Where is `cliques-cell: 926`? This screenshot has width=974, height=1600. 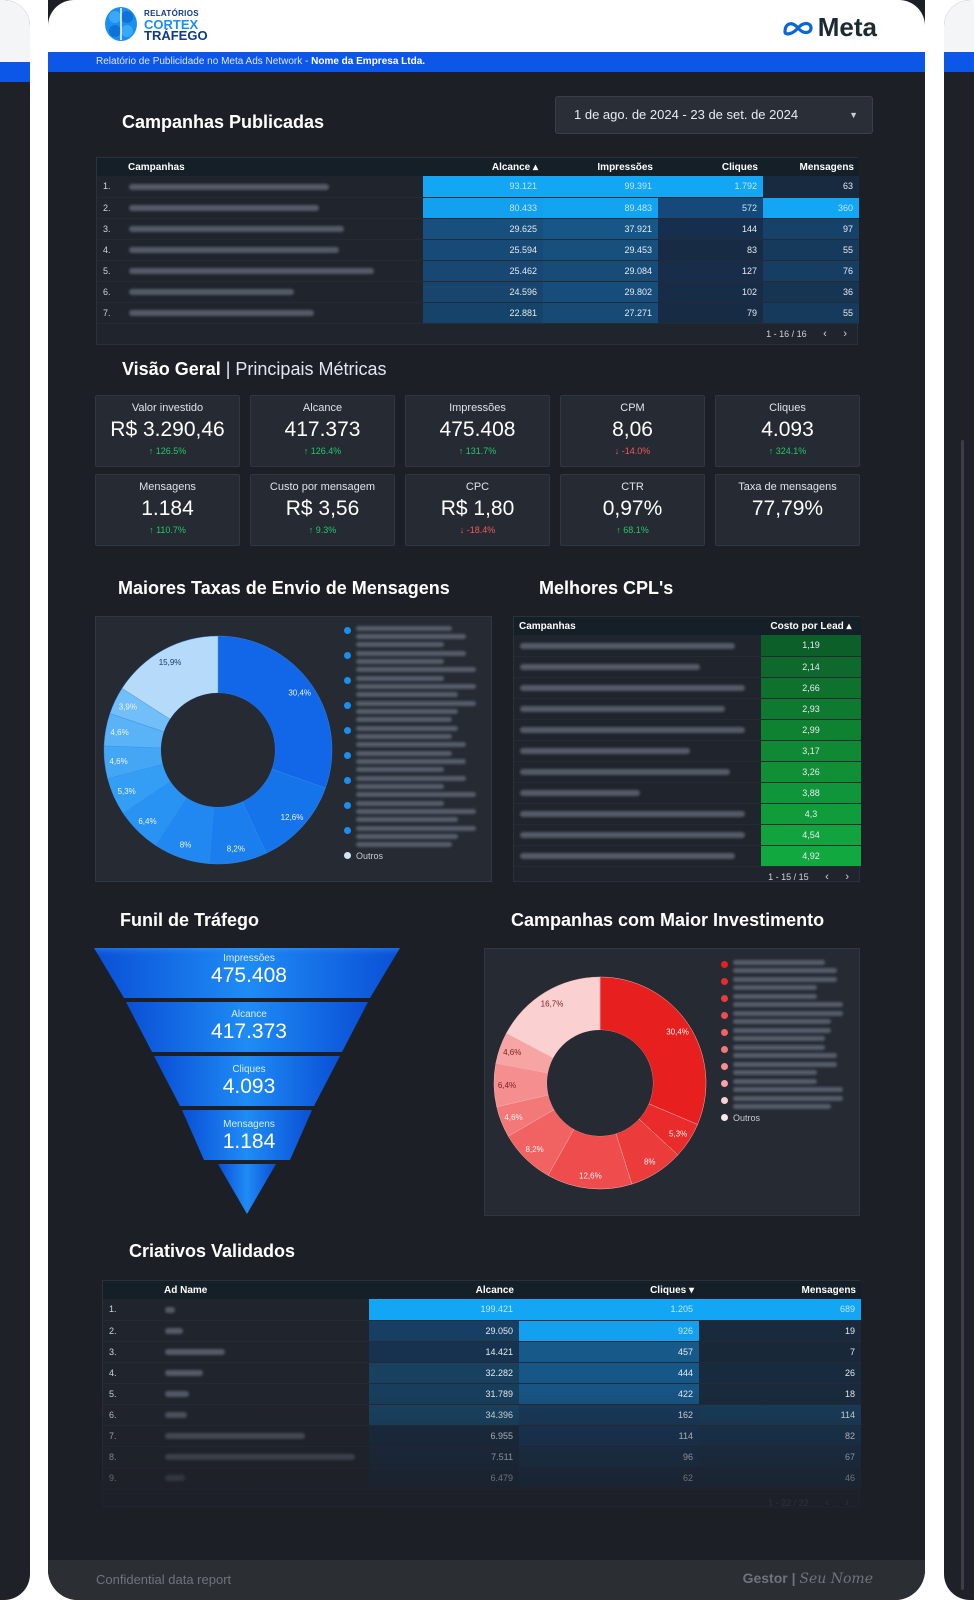 cliques-cell: 926 is located at coordinates (609, 1331).